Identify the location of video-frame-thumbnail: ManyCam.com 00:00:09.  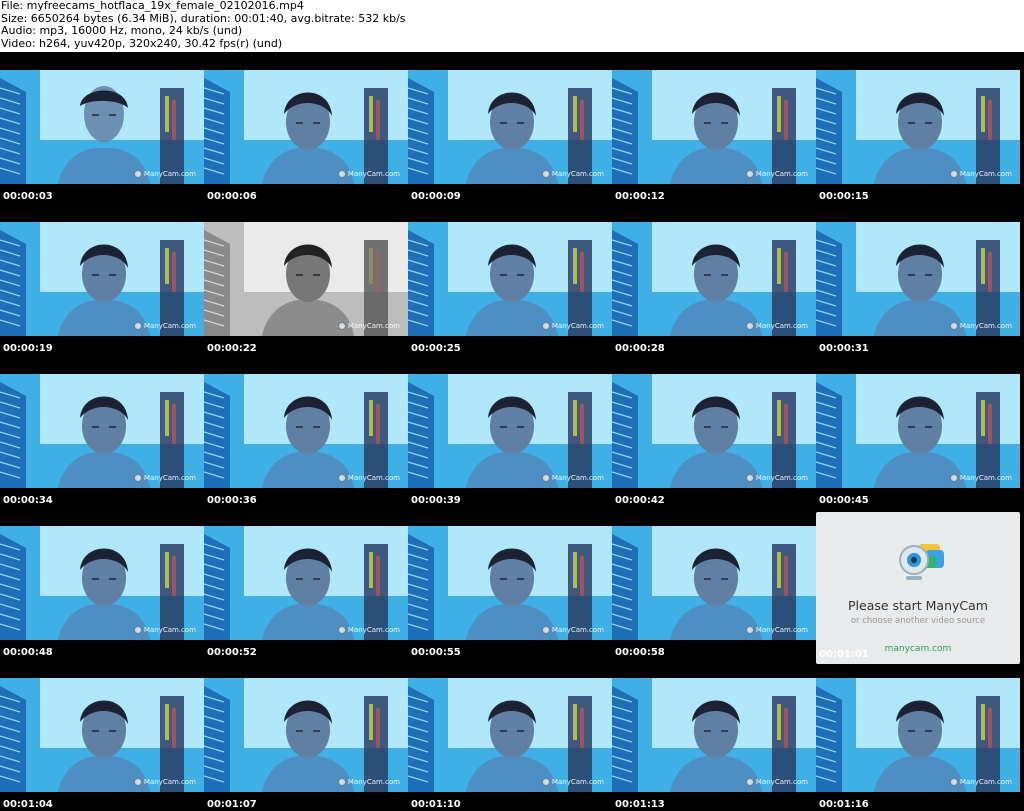
(510, 128).